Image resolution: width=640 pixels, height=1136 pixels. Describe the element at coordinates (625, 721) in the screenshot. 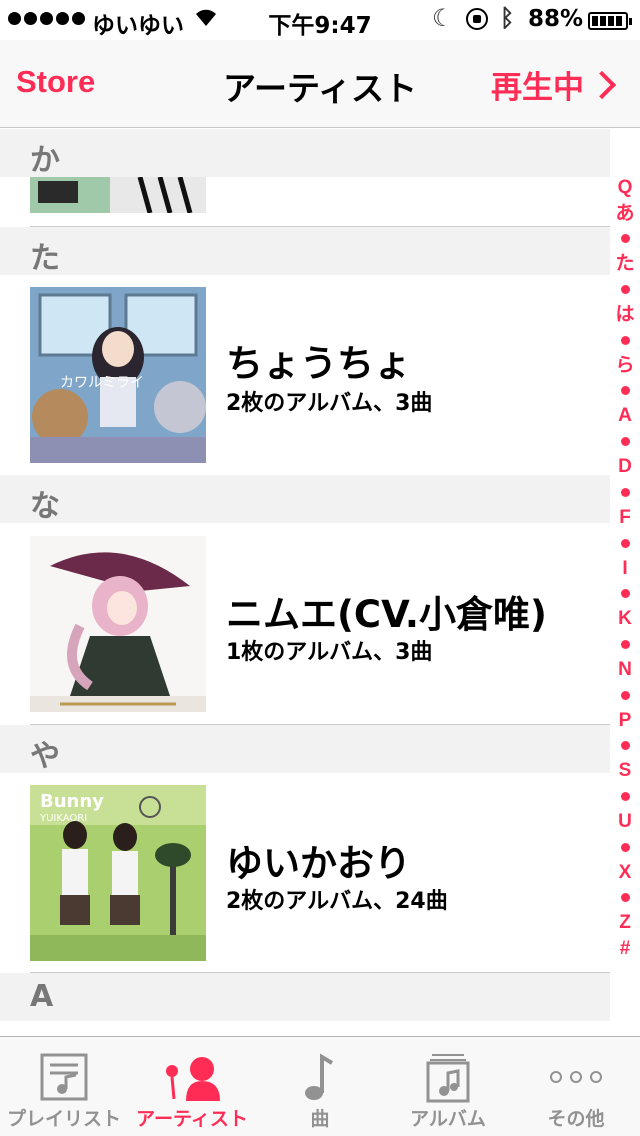

I see `index-letter: P` at that location.